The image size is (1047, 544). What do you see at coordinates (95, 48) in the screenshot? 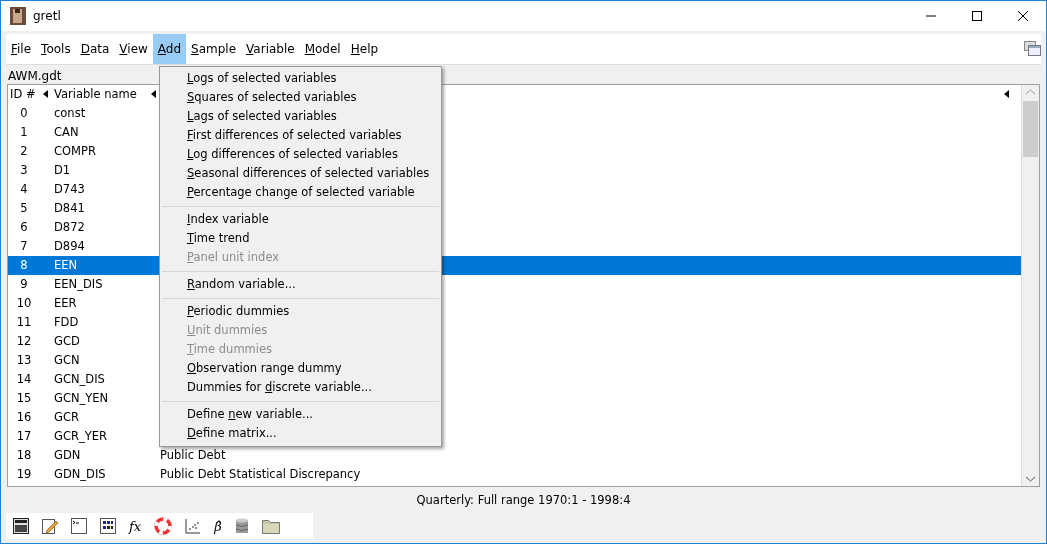
I see `menu-item: Data` at bounding box center [95, 48].